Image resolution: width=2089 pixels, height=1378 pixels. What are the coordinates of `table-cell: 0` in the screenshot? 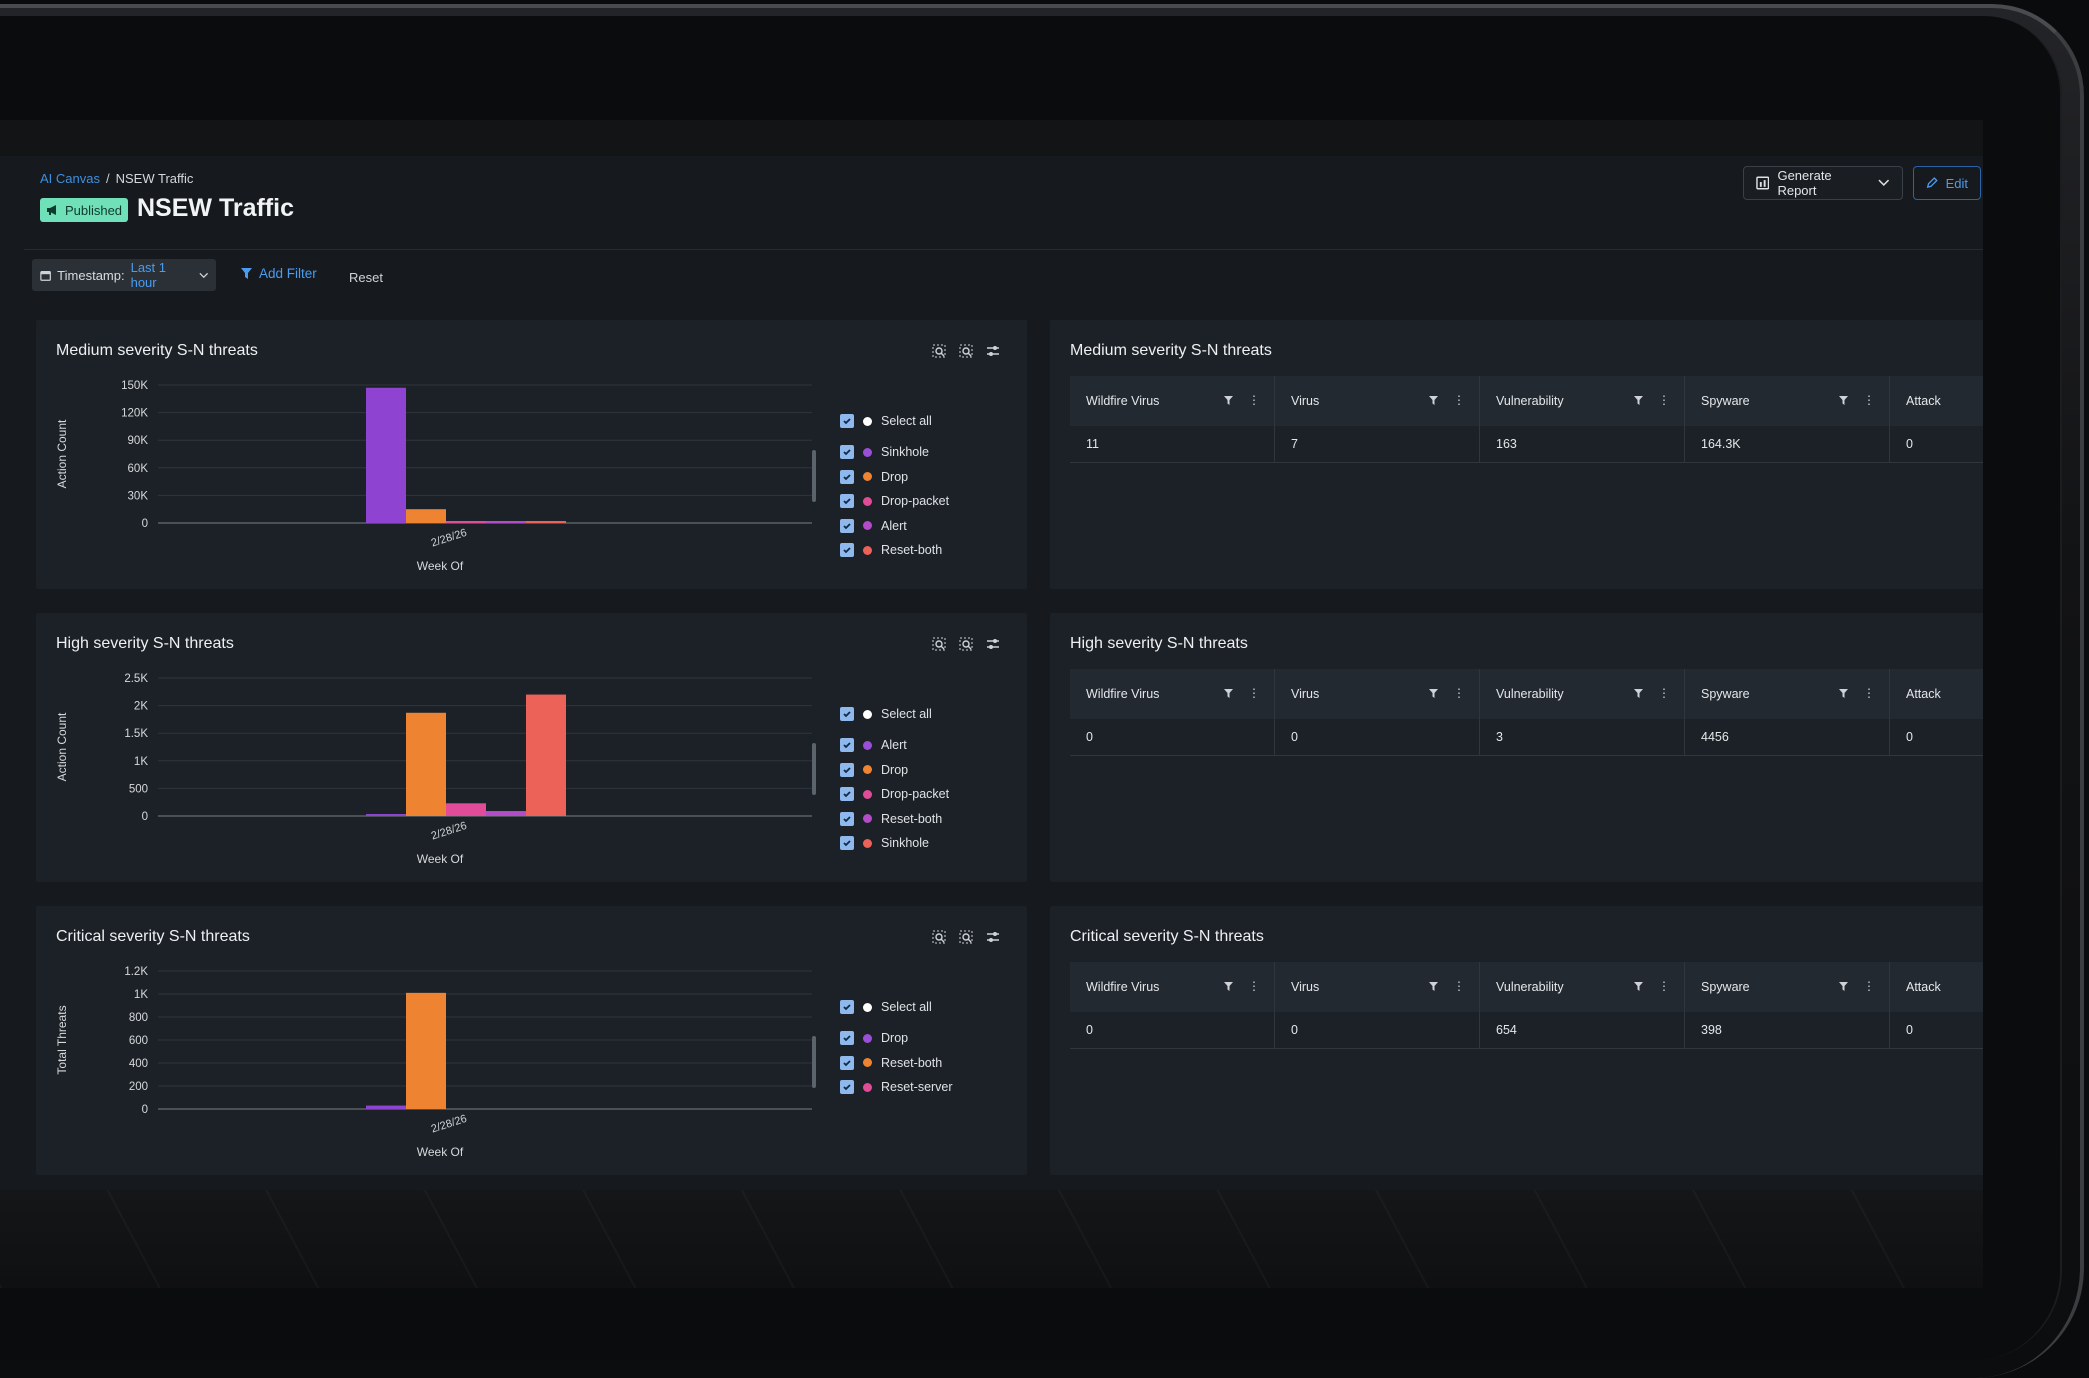 It's located at (1909, 1030).